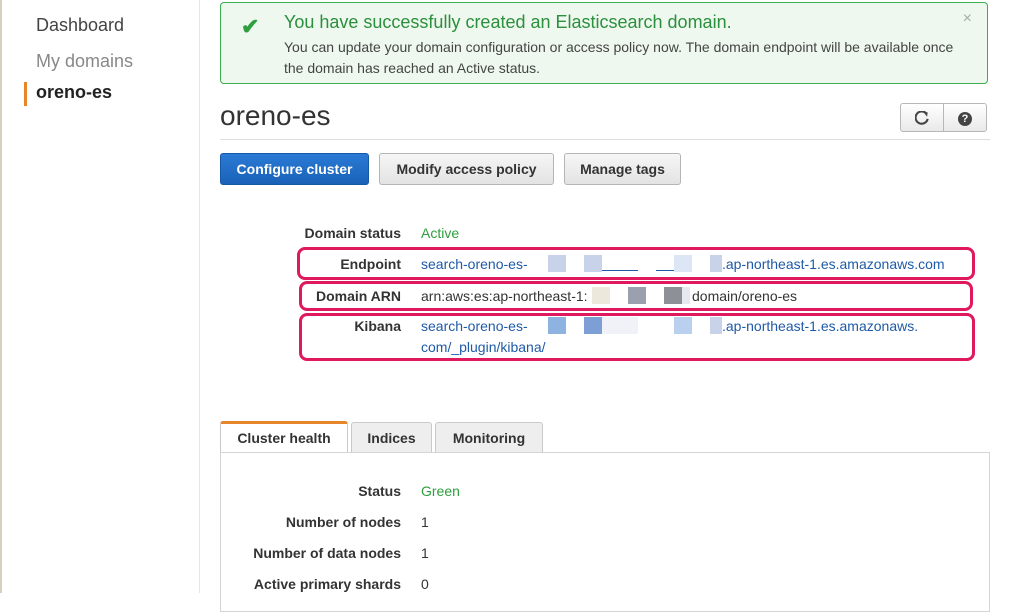  I want to click on kibana-suffix: .ap-northeast-1.es.amazonaws., so click(820, 326).